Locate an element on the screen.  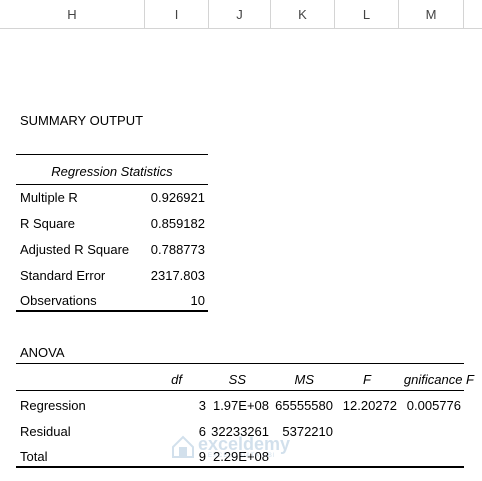
column-header-k: K is located at coordinates (303, 14).